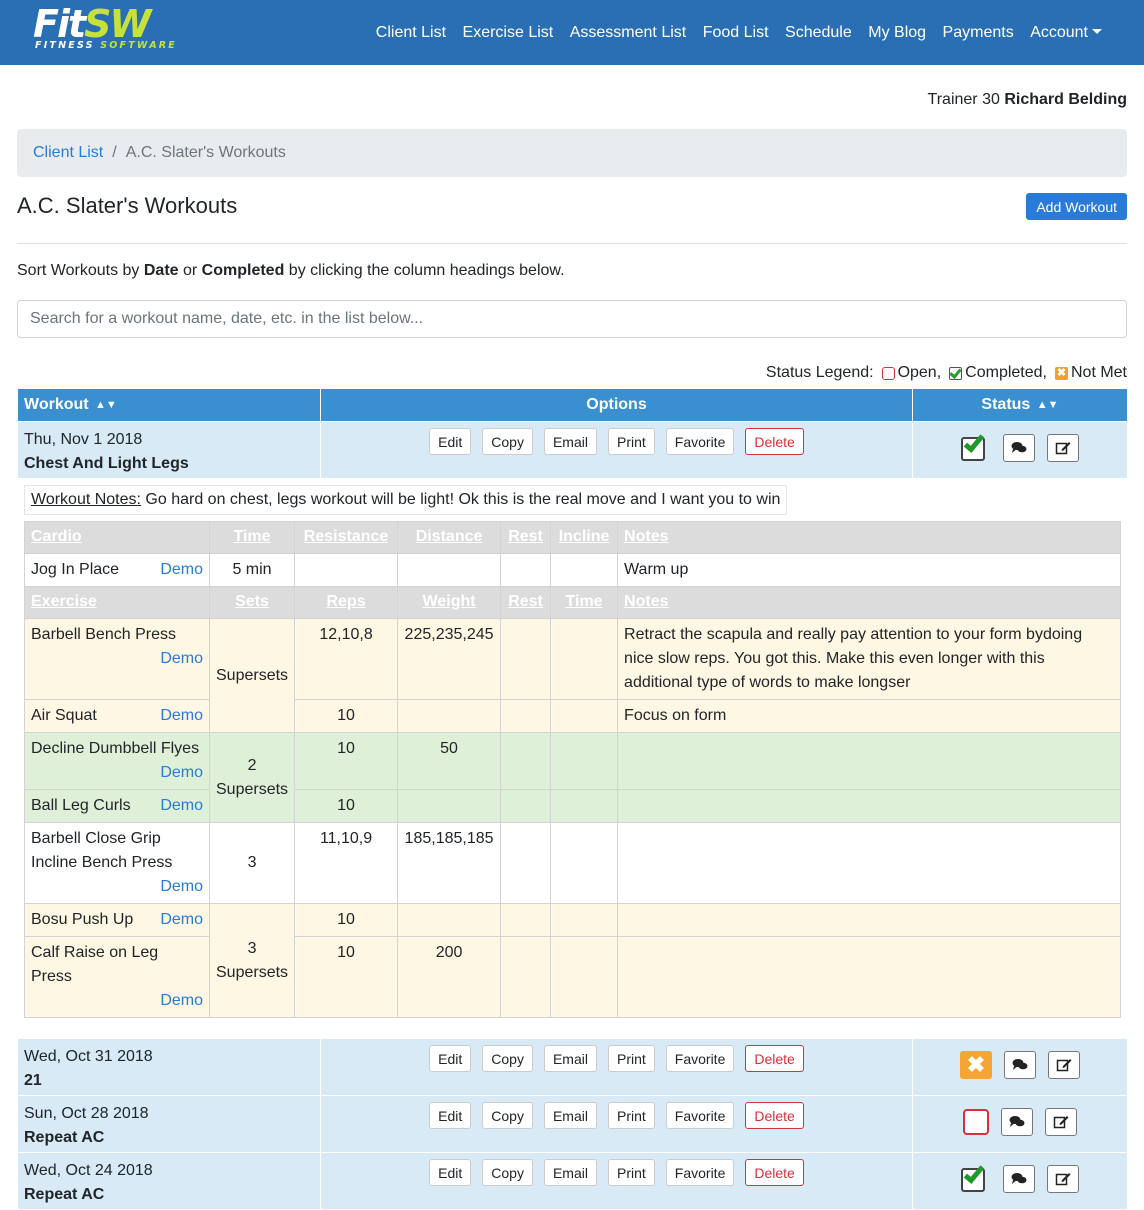 This screenshot has width=1144, height=1210. What do you see at coordinates (110, 28) in the screenshot?
I see `fitsw-logo: FitSW FITNESS SOFTWARE` at bounding box center [110, 28].